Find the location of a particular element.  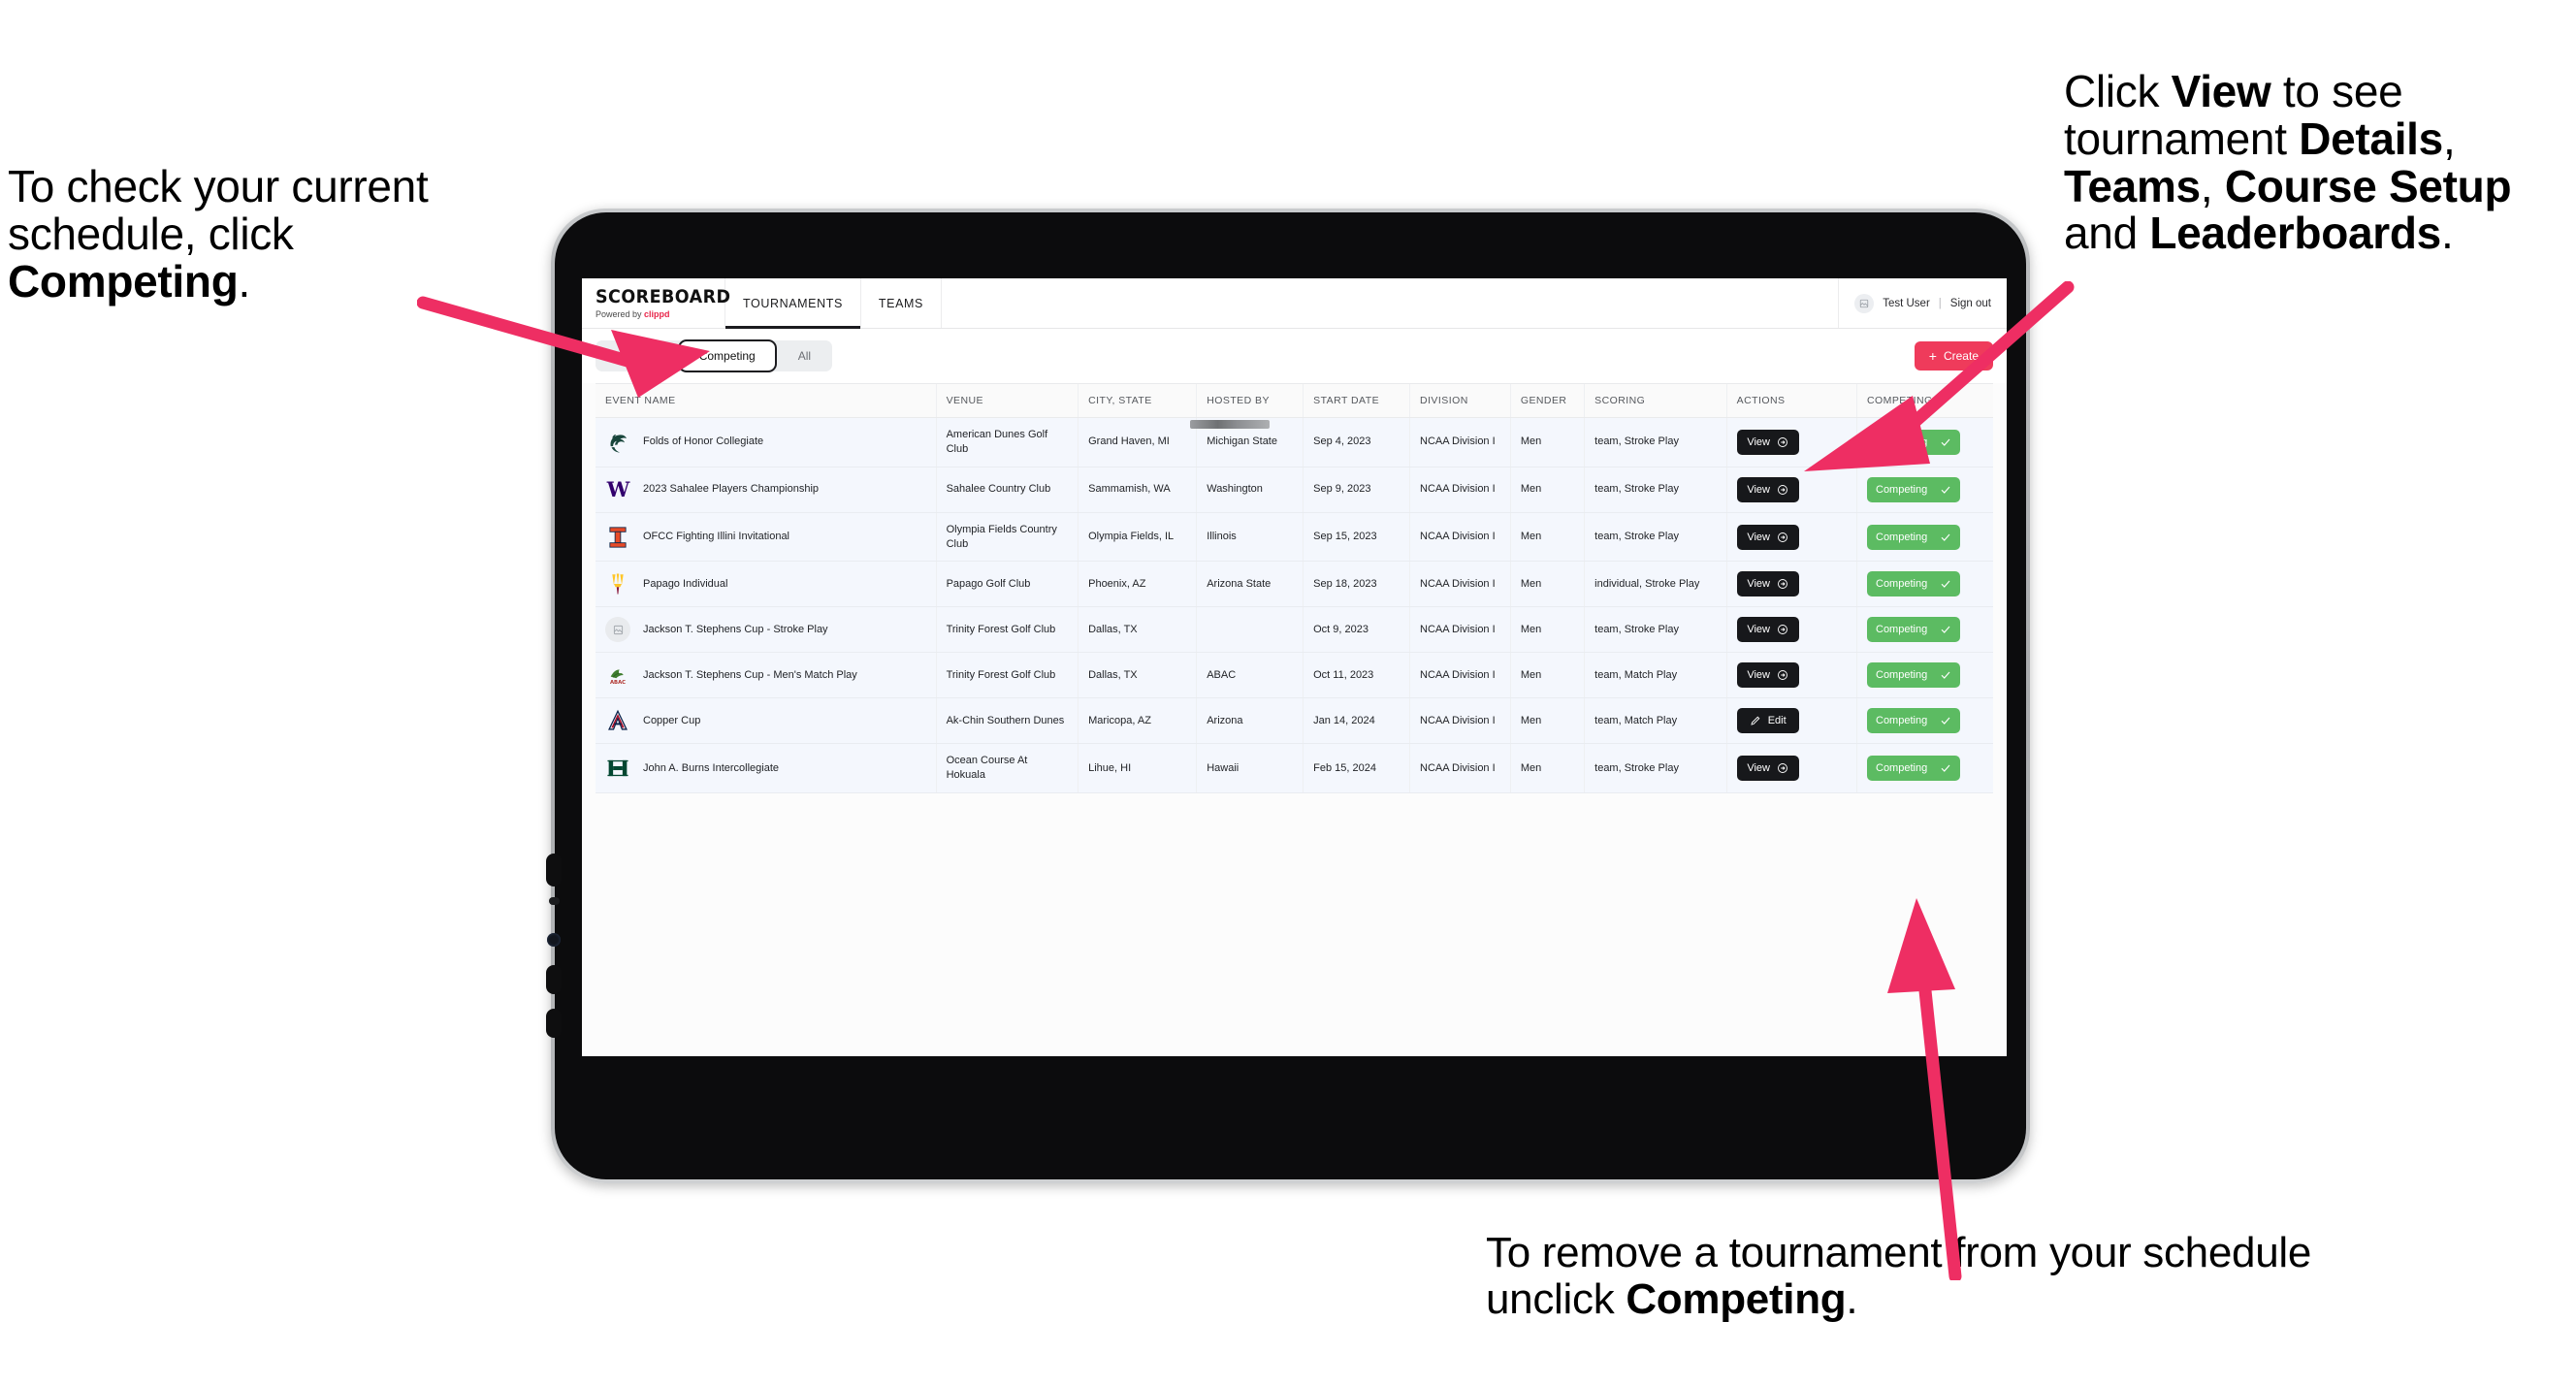

create-button: + Create is located at coordinates (1953, 356).